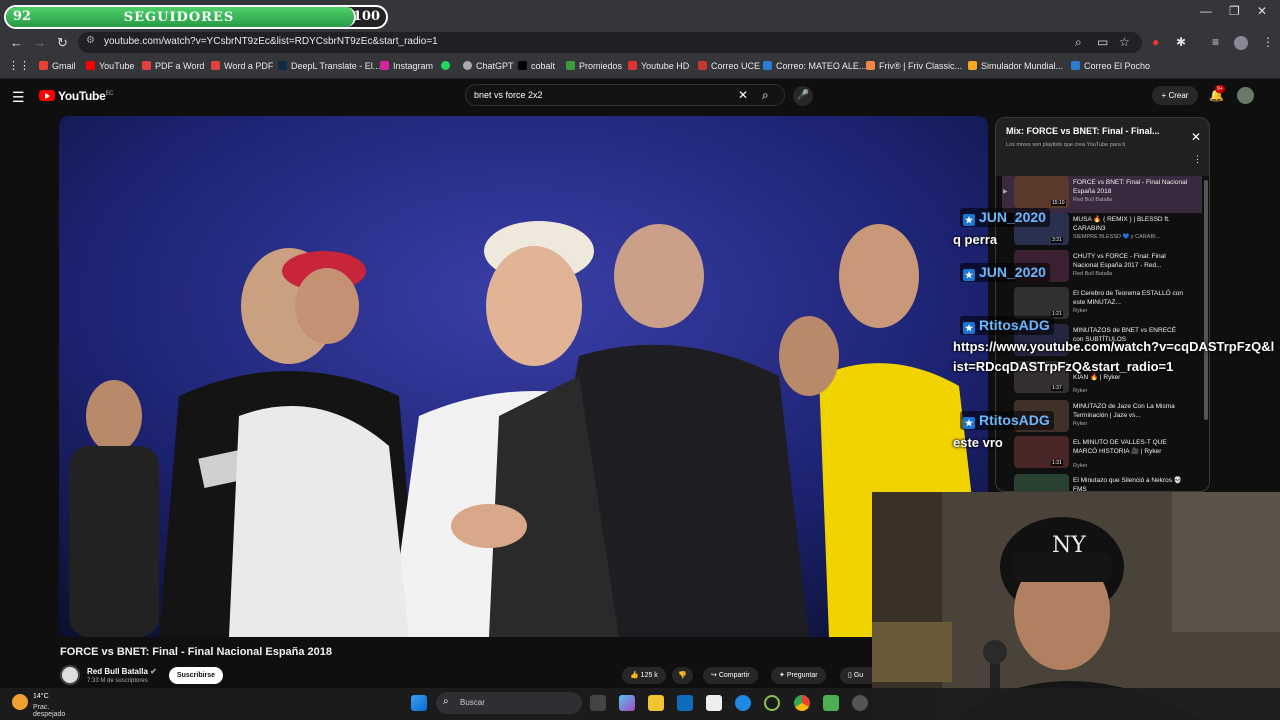  Describe the element at coordinates (1102, 482) in the screenshot. I see `playlist-item: El Minutazo que Silenció a Nekros 💀 FMS` at that location.